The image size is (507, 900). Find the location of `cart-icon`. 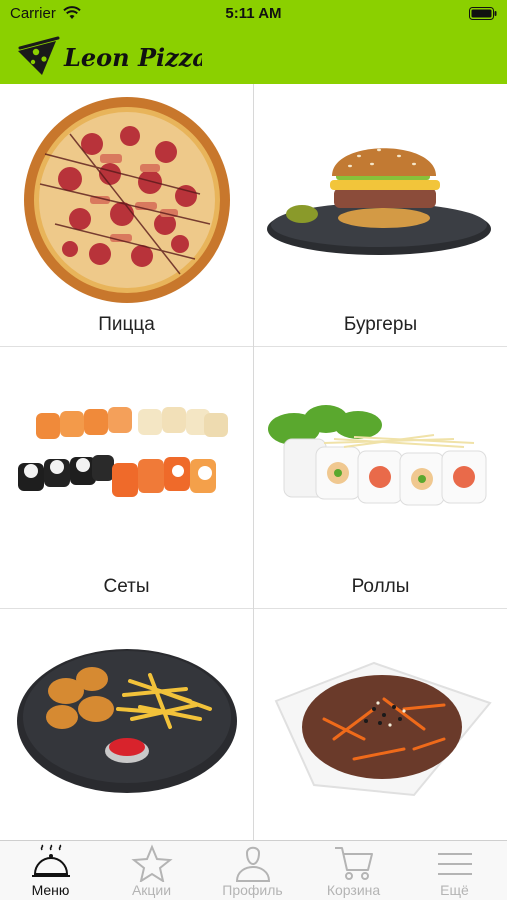

cart-icon is located at coordinates (354, 863).